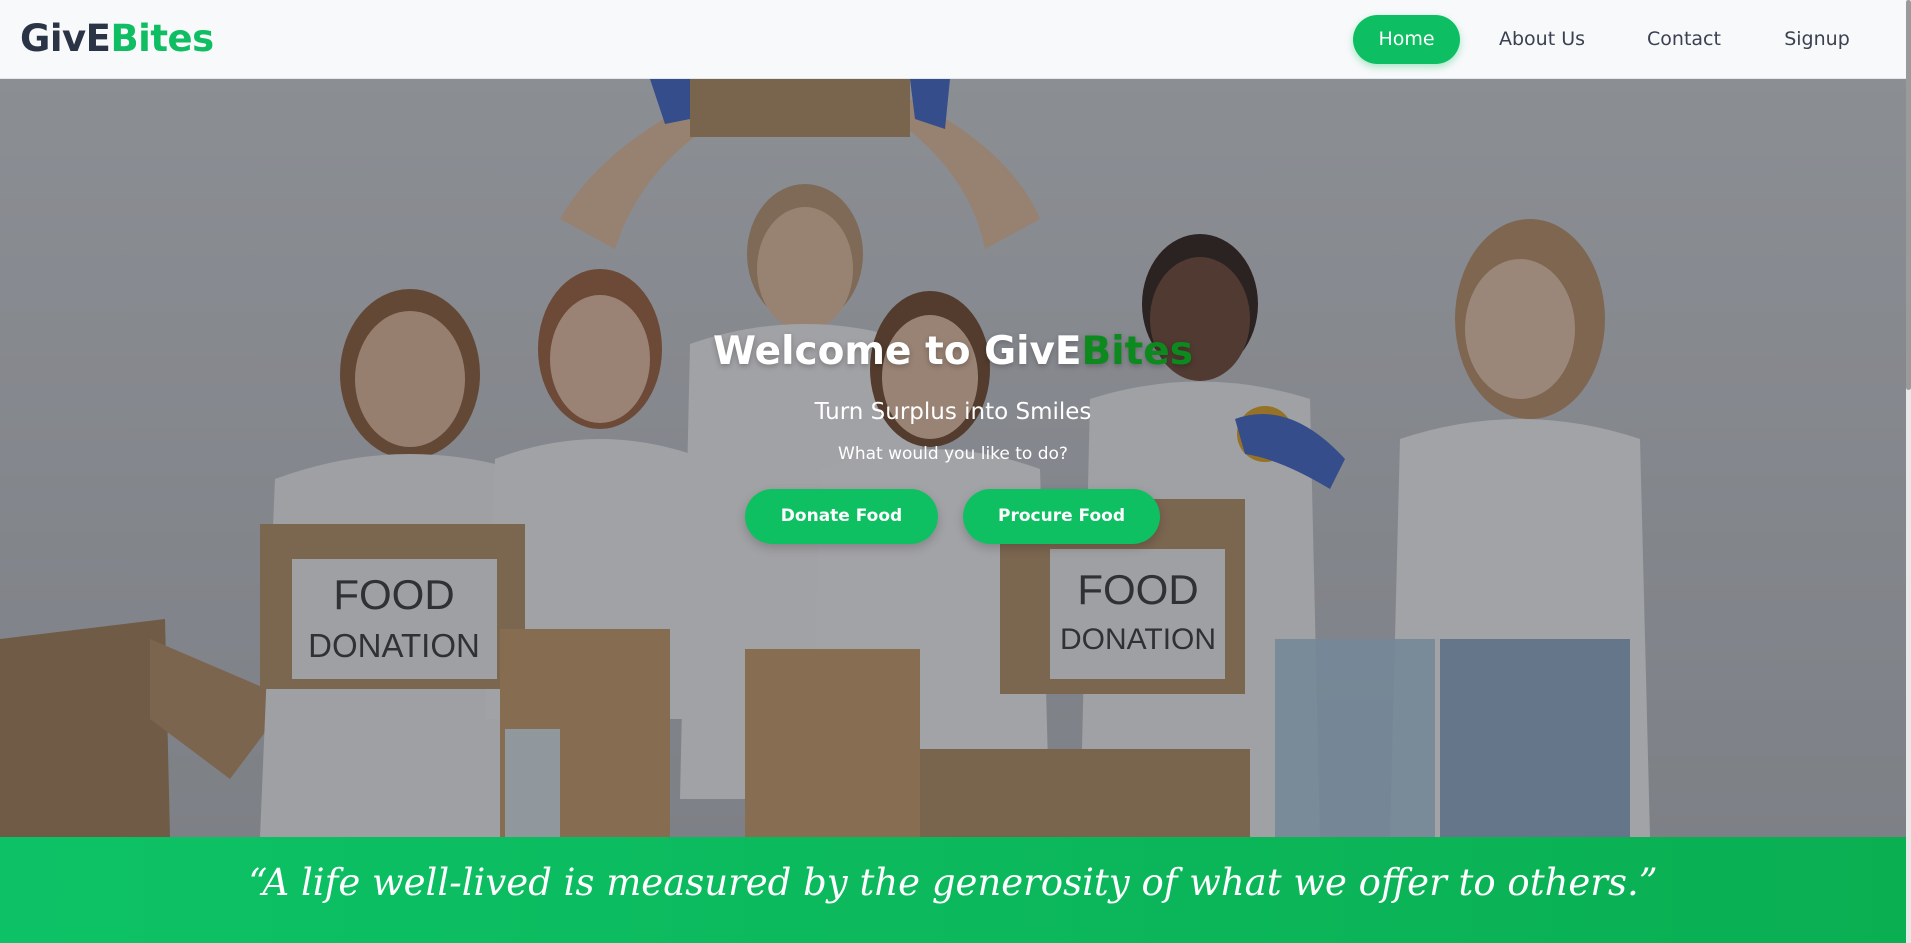 The width and height of the screenshot is (1911, 943). Describe the element at coordinates (162, 38) in the screenshot. I see `logo-text-part2: Bites` at that location.